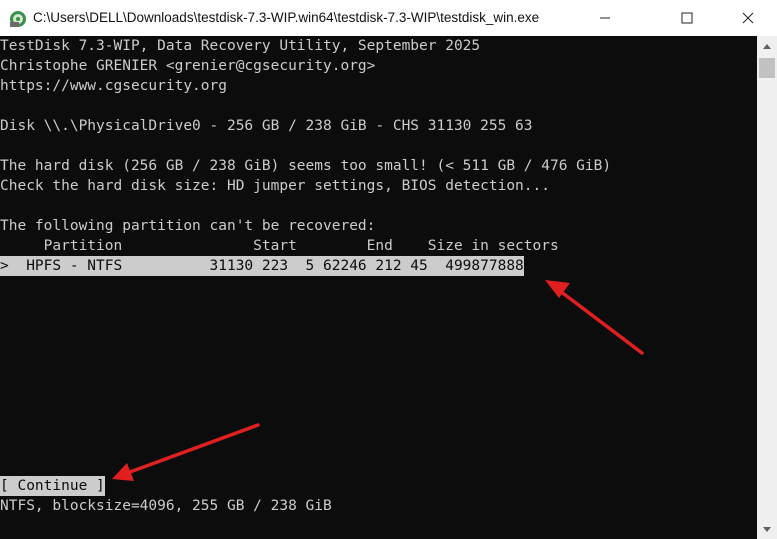 The image size is (777, 539). I want to click on minimize-button, so click(605, 18).